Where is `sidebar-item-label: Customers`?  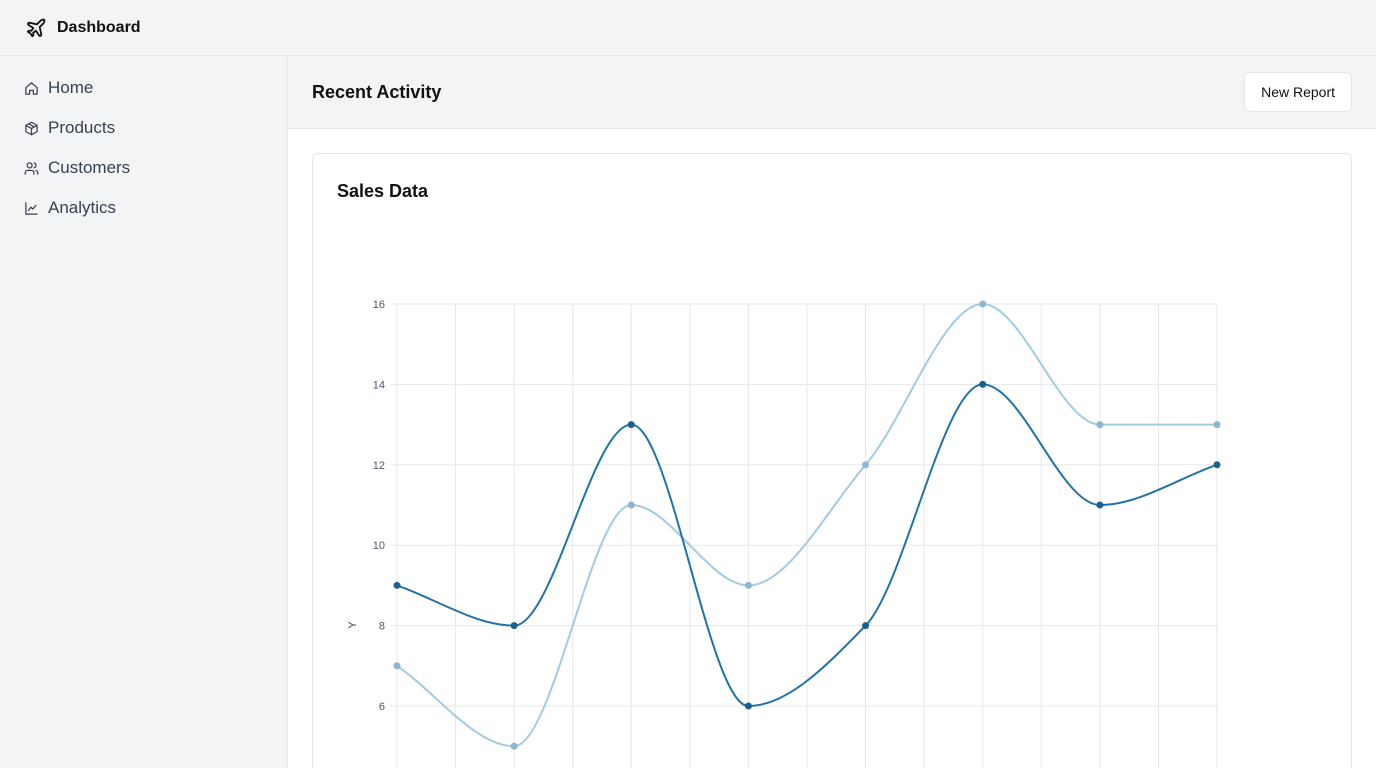 sidebar-item-label: Customers is located at coordinates (89, 167).